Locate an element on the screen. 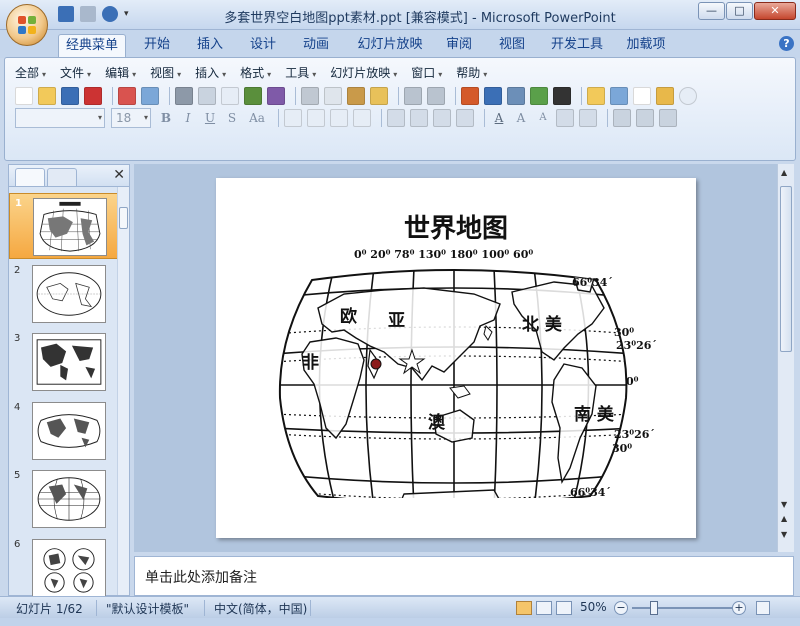 This screenshot has height=626, width=800. slide-thumbnail-2: 2 is located at coordinates (64, 294).